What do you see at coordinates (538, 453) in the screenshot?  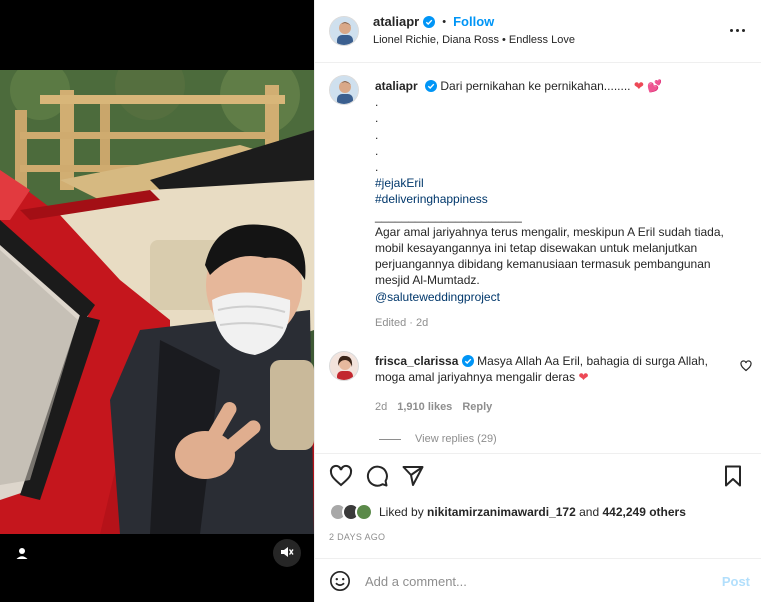 I see `divider` at bounding box center [538, 453].